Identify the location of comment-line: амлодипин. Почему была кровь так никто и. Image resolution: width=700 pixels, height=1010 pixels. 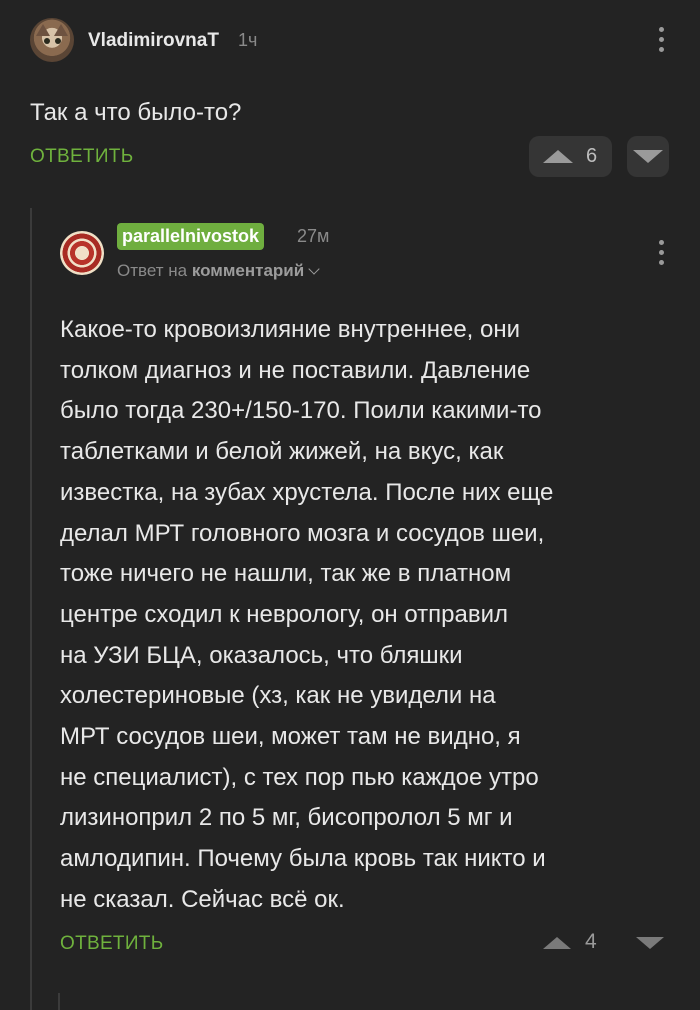
(303, 859).